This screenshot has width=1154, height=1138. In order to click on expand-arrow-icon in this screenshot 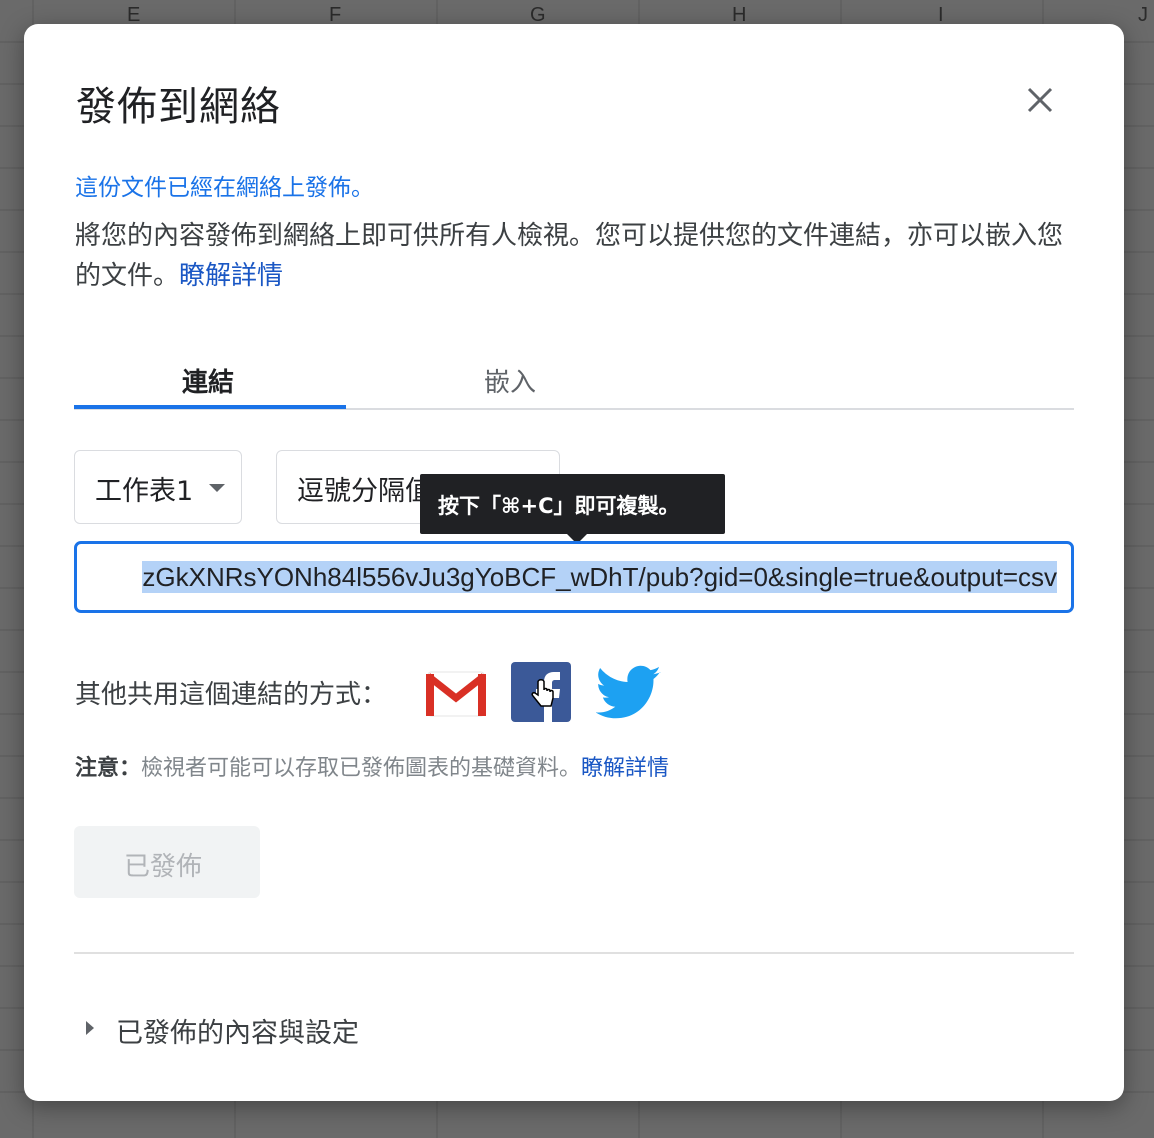, I will do `click(90, 1028)`.